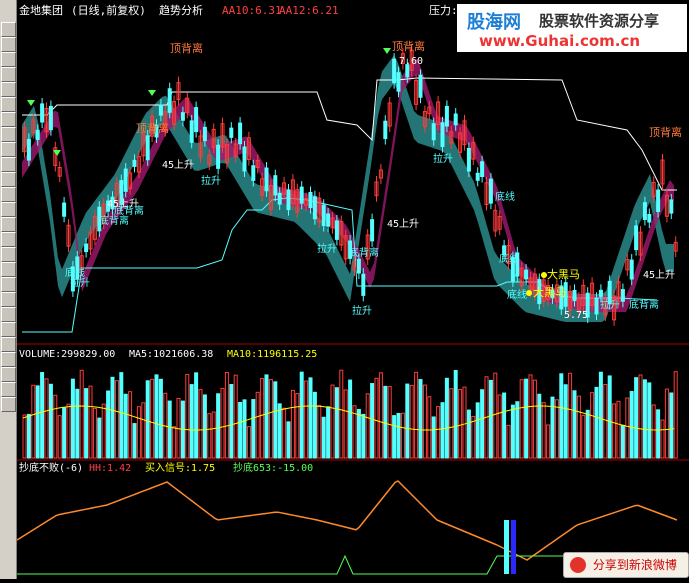 Image resolution: width=689 pixels, height=583 pixels. I want to click on stock-name: 金地集团, so click(41, 10).